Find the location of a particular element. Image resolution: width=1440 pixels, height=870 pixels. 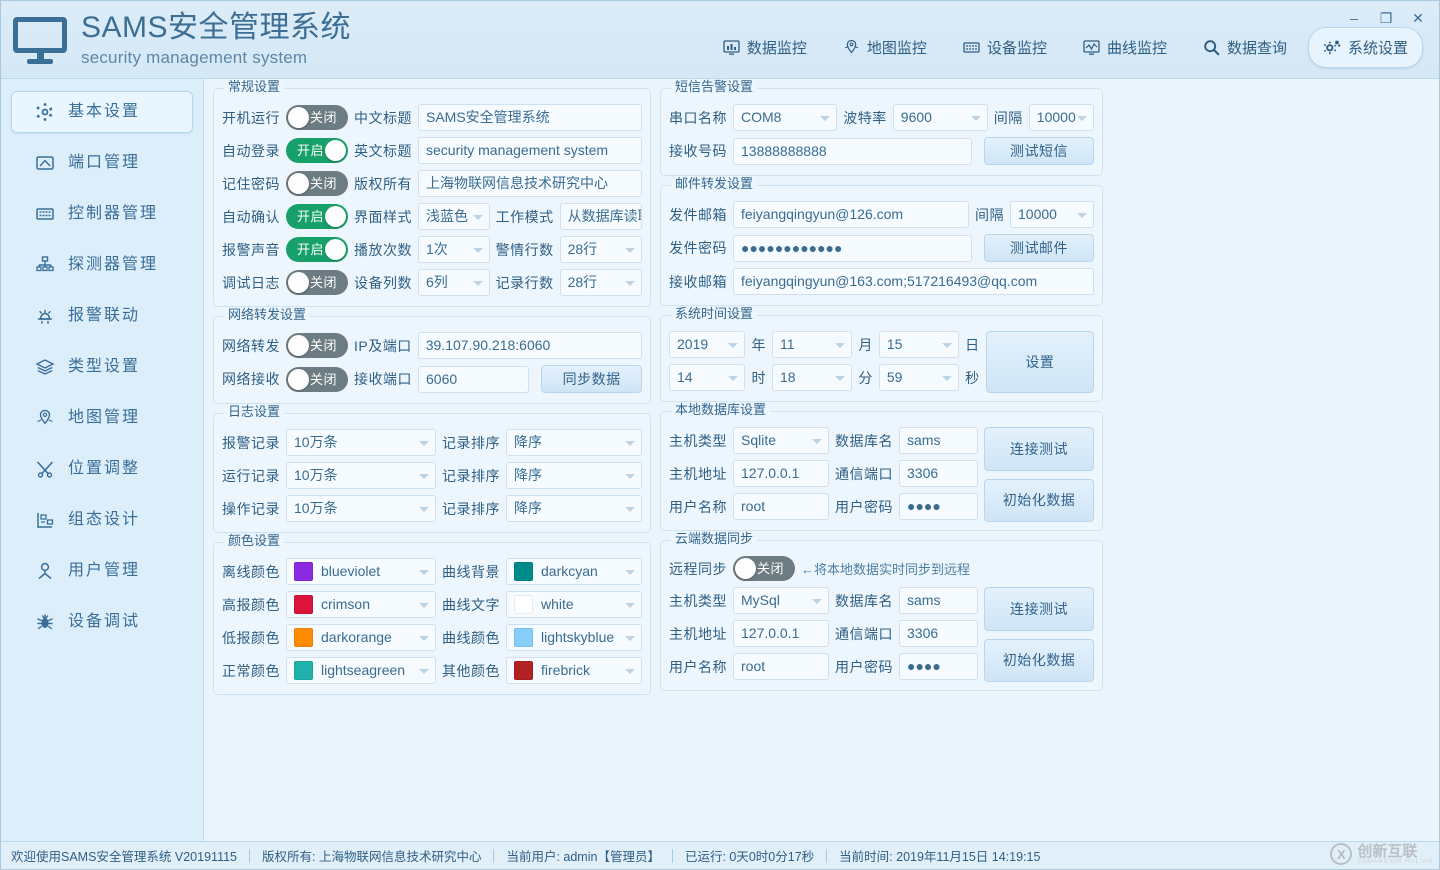

sidebar-item-map-management: 地图管理 is located at coordinates (102, 418).